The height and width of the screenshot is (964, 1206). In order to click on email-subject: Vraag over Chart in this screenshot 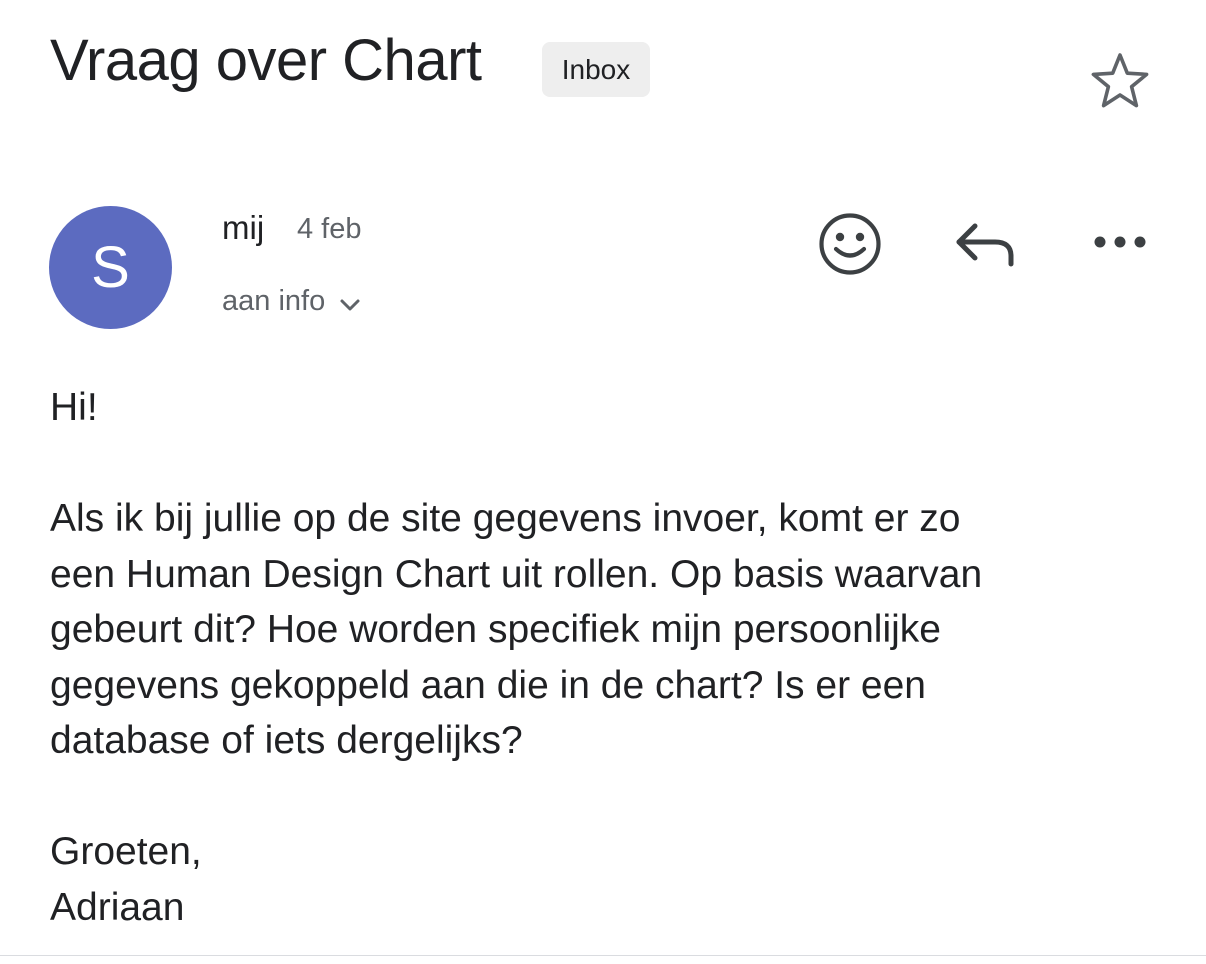, I will do `click(266, 60)`.